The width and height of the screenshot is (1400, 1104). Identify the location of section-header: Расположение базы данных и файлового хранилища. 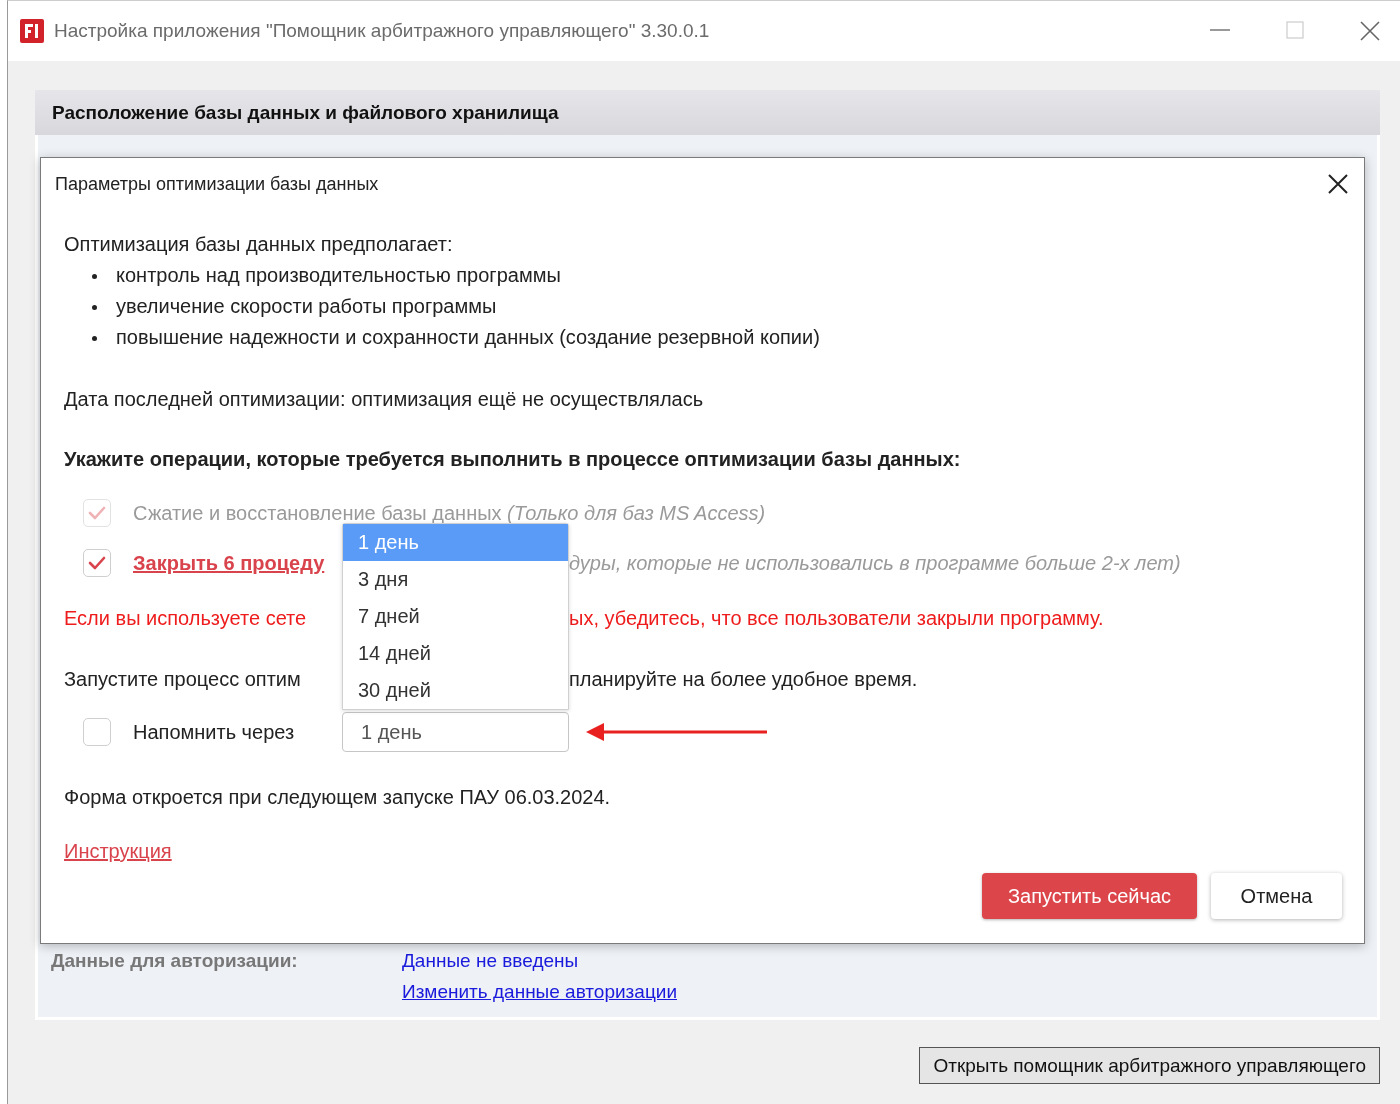
(707, 112).